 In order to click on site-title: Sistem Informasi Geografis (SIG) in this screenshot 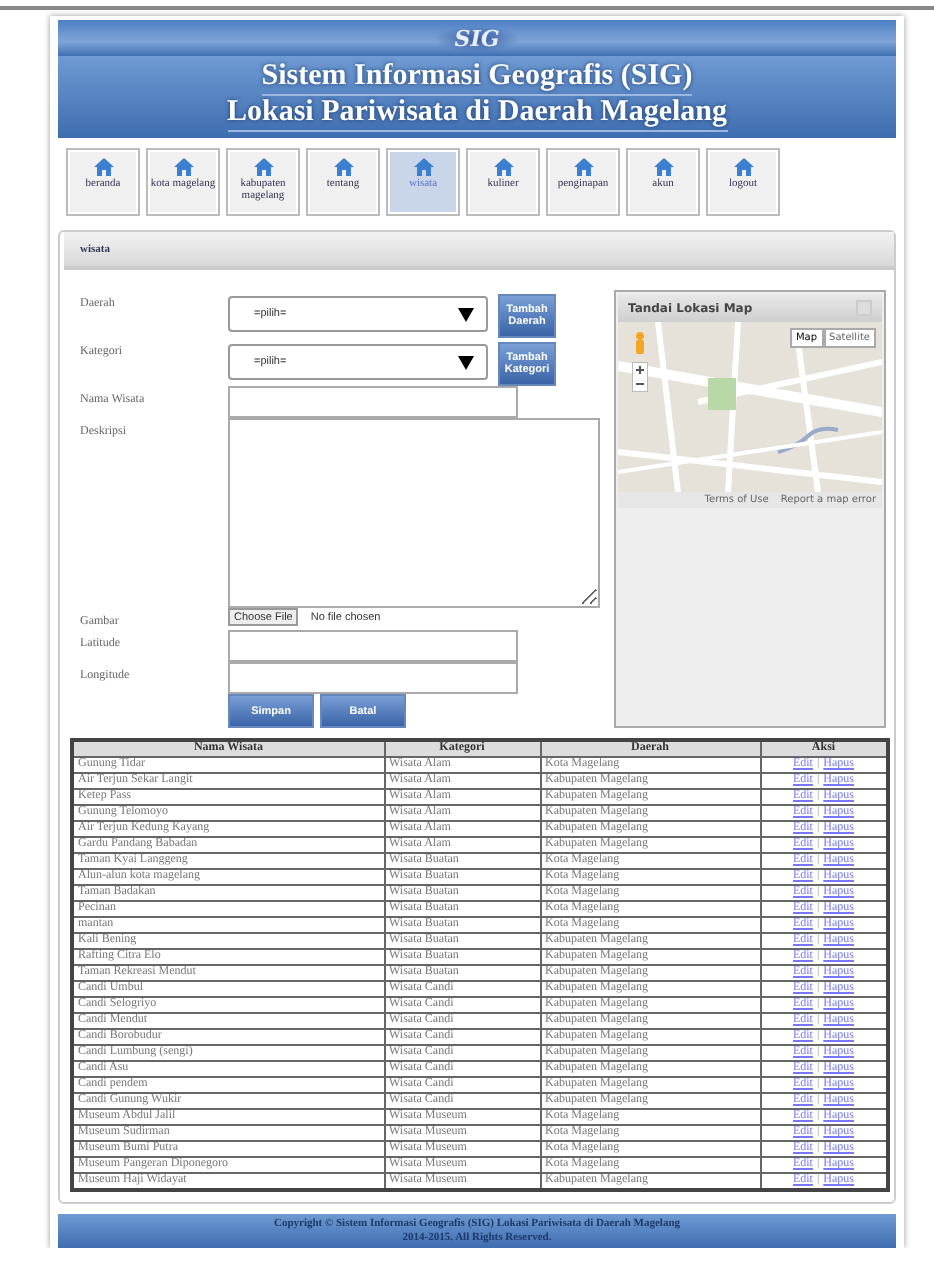, I will do `click(477, 78)`.